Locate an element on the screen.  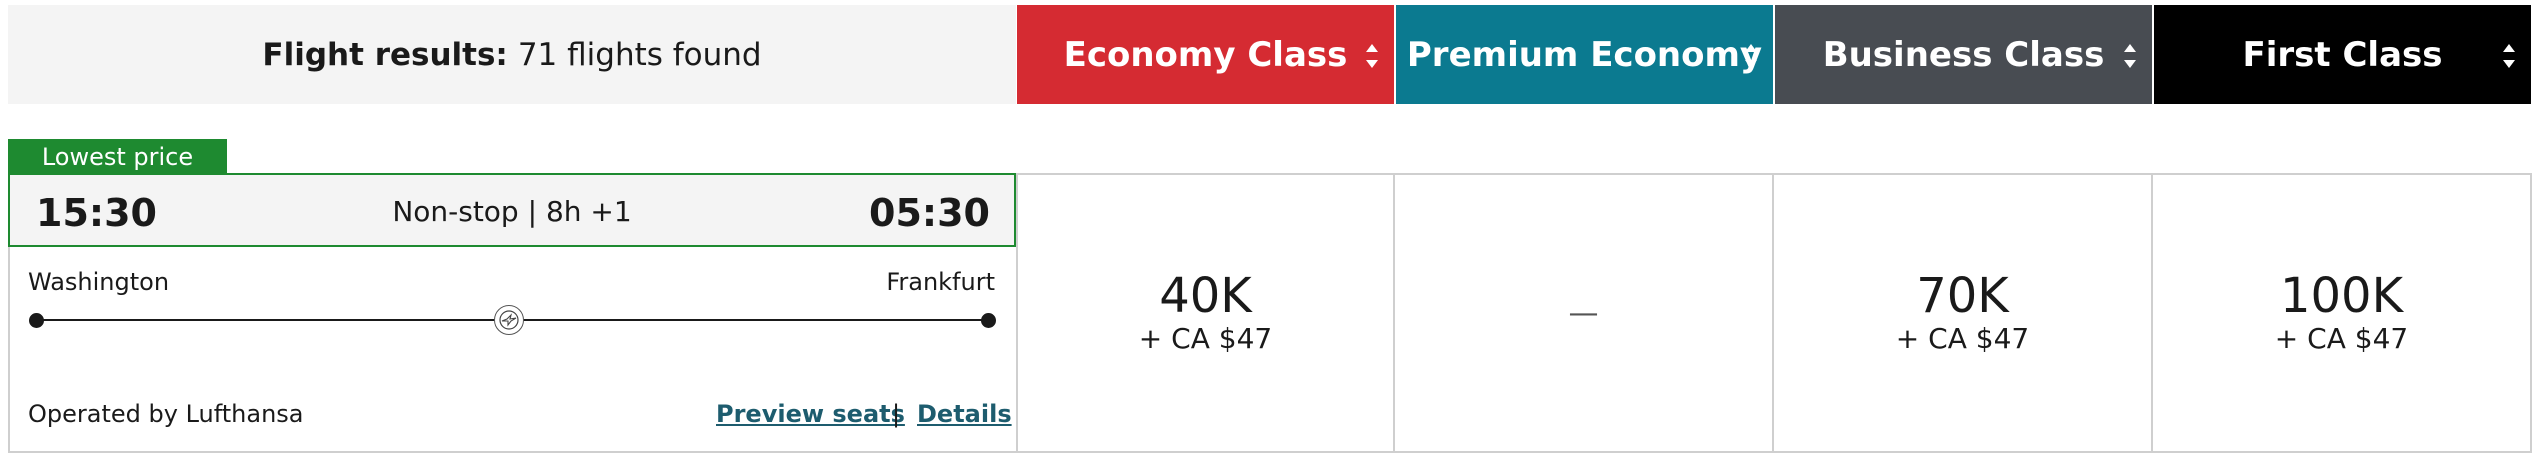
first-class-cash: + CA $47 is located at coordinates (2341, 338).